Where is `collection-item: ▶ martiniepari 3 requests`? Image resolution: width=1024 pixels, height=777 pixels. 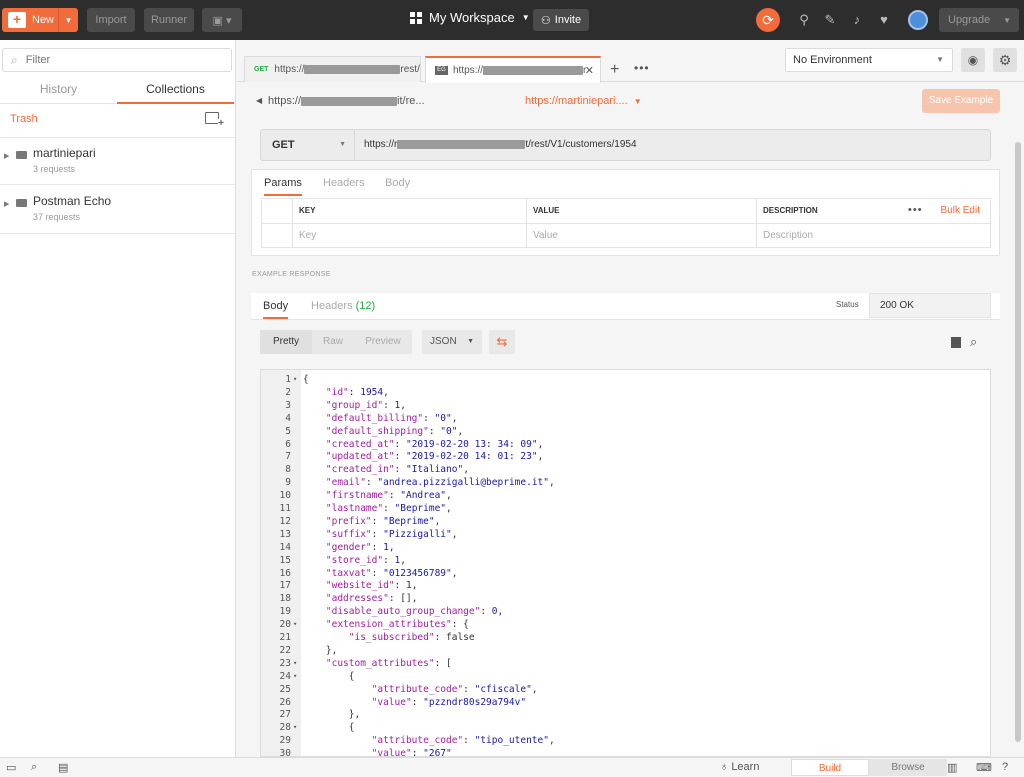
collection-item: ▶ martiniepari 3 requests is located at coordinates (117, 161).